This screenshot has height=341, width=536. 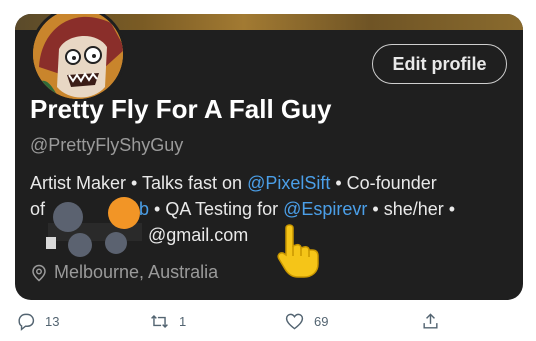 What do you see at coordinates (183, 321) in the screenshot?
I see `retweet-count: 1` at bounding box center [183, 321].